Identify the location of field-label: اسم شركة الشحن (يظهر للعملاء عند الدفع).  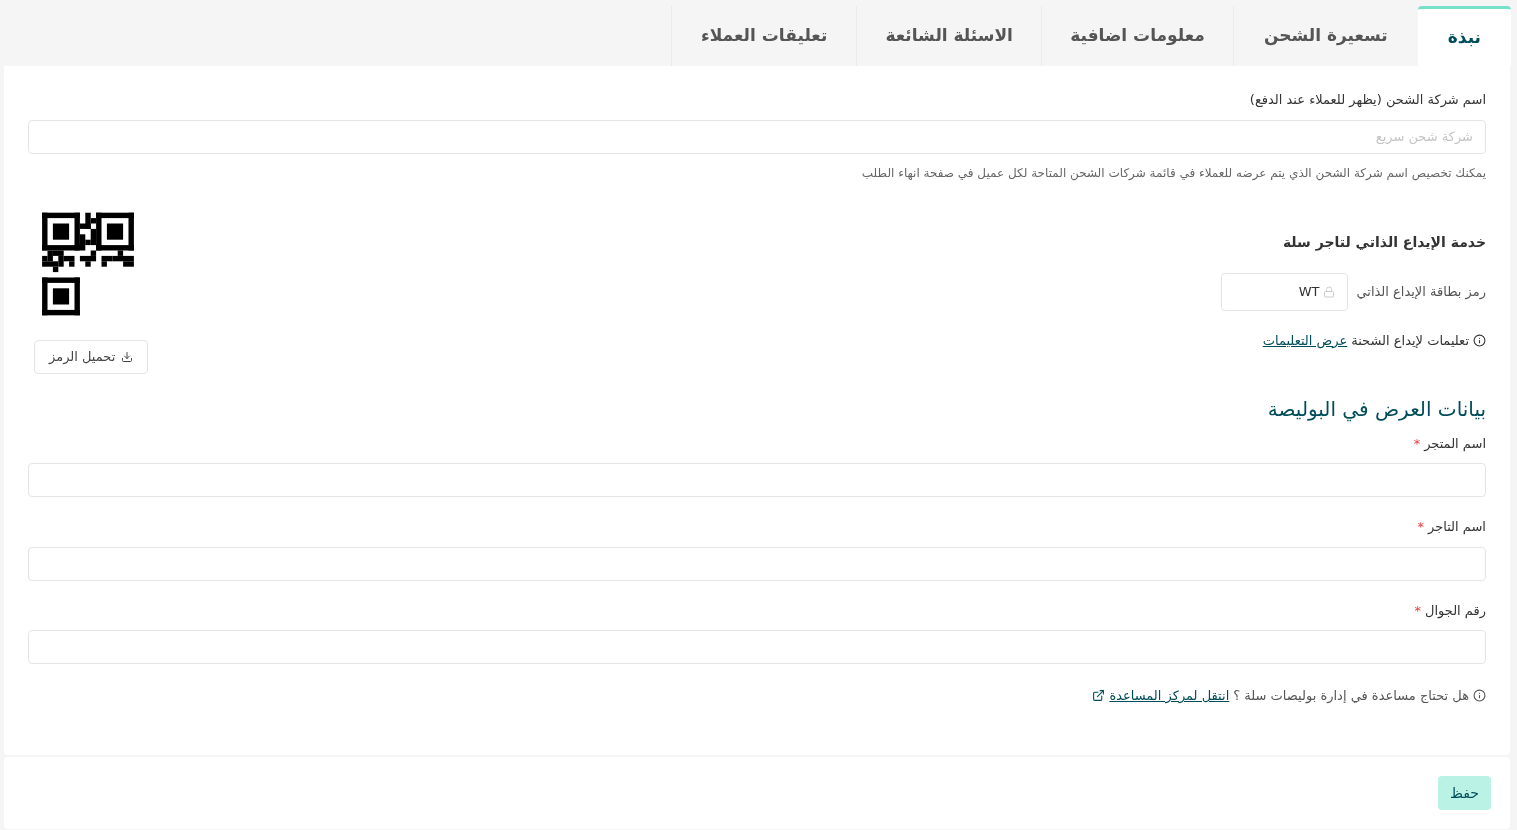
(1367, 100).